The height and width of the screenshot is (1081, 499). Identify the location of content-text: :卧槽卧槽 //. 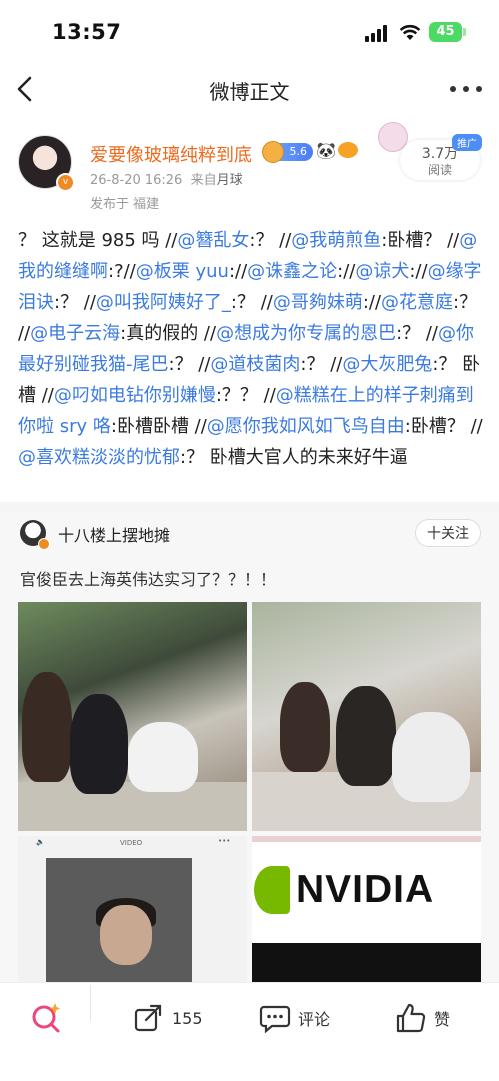
(158, 426).